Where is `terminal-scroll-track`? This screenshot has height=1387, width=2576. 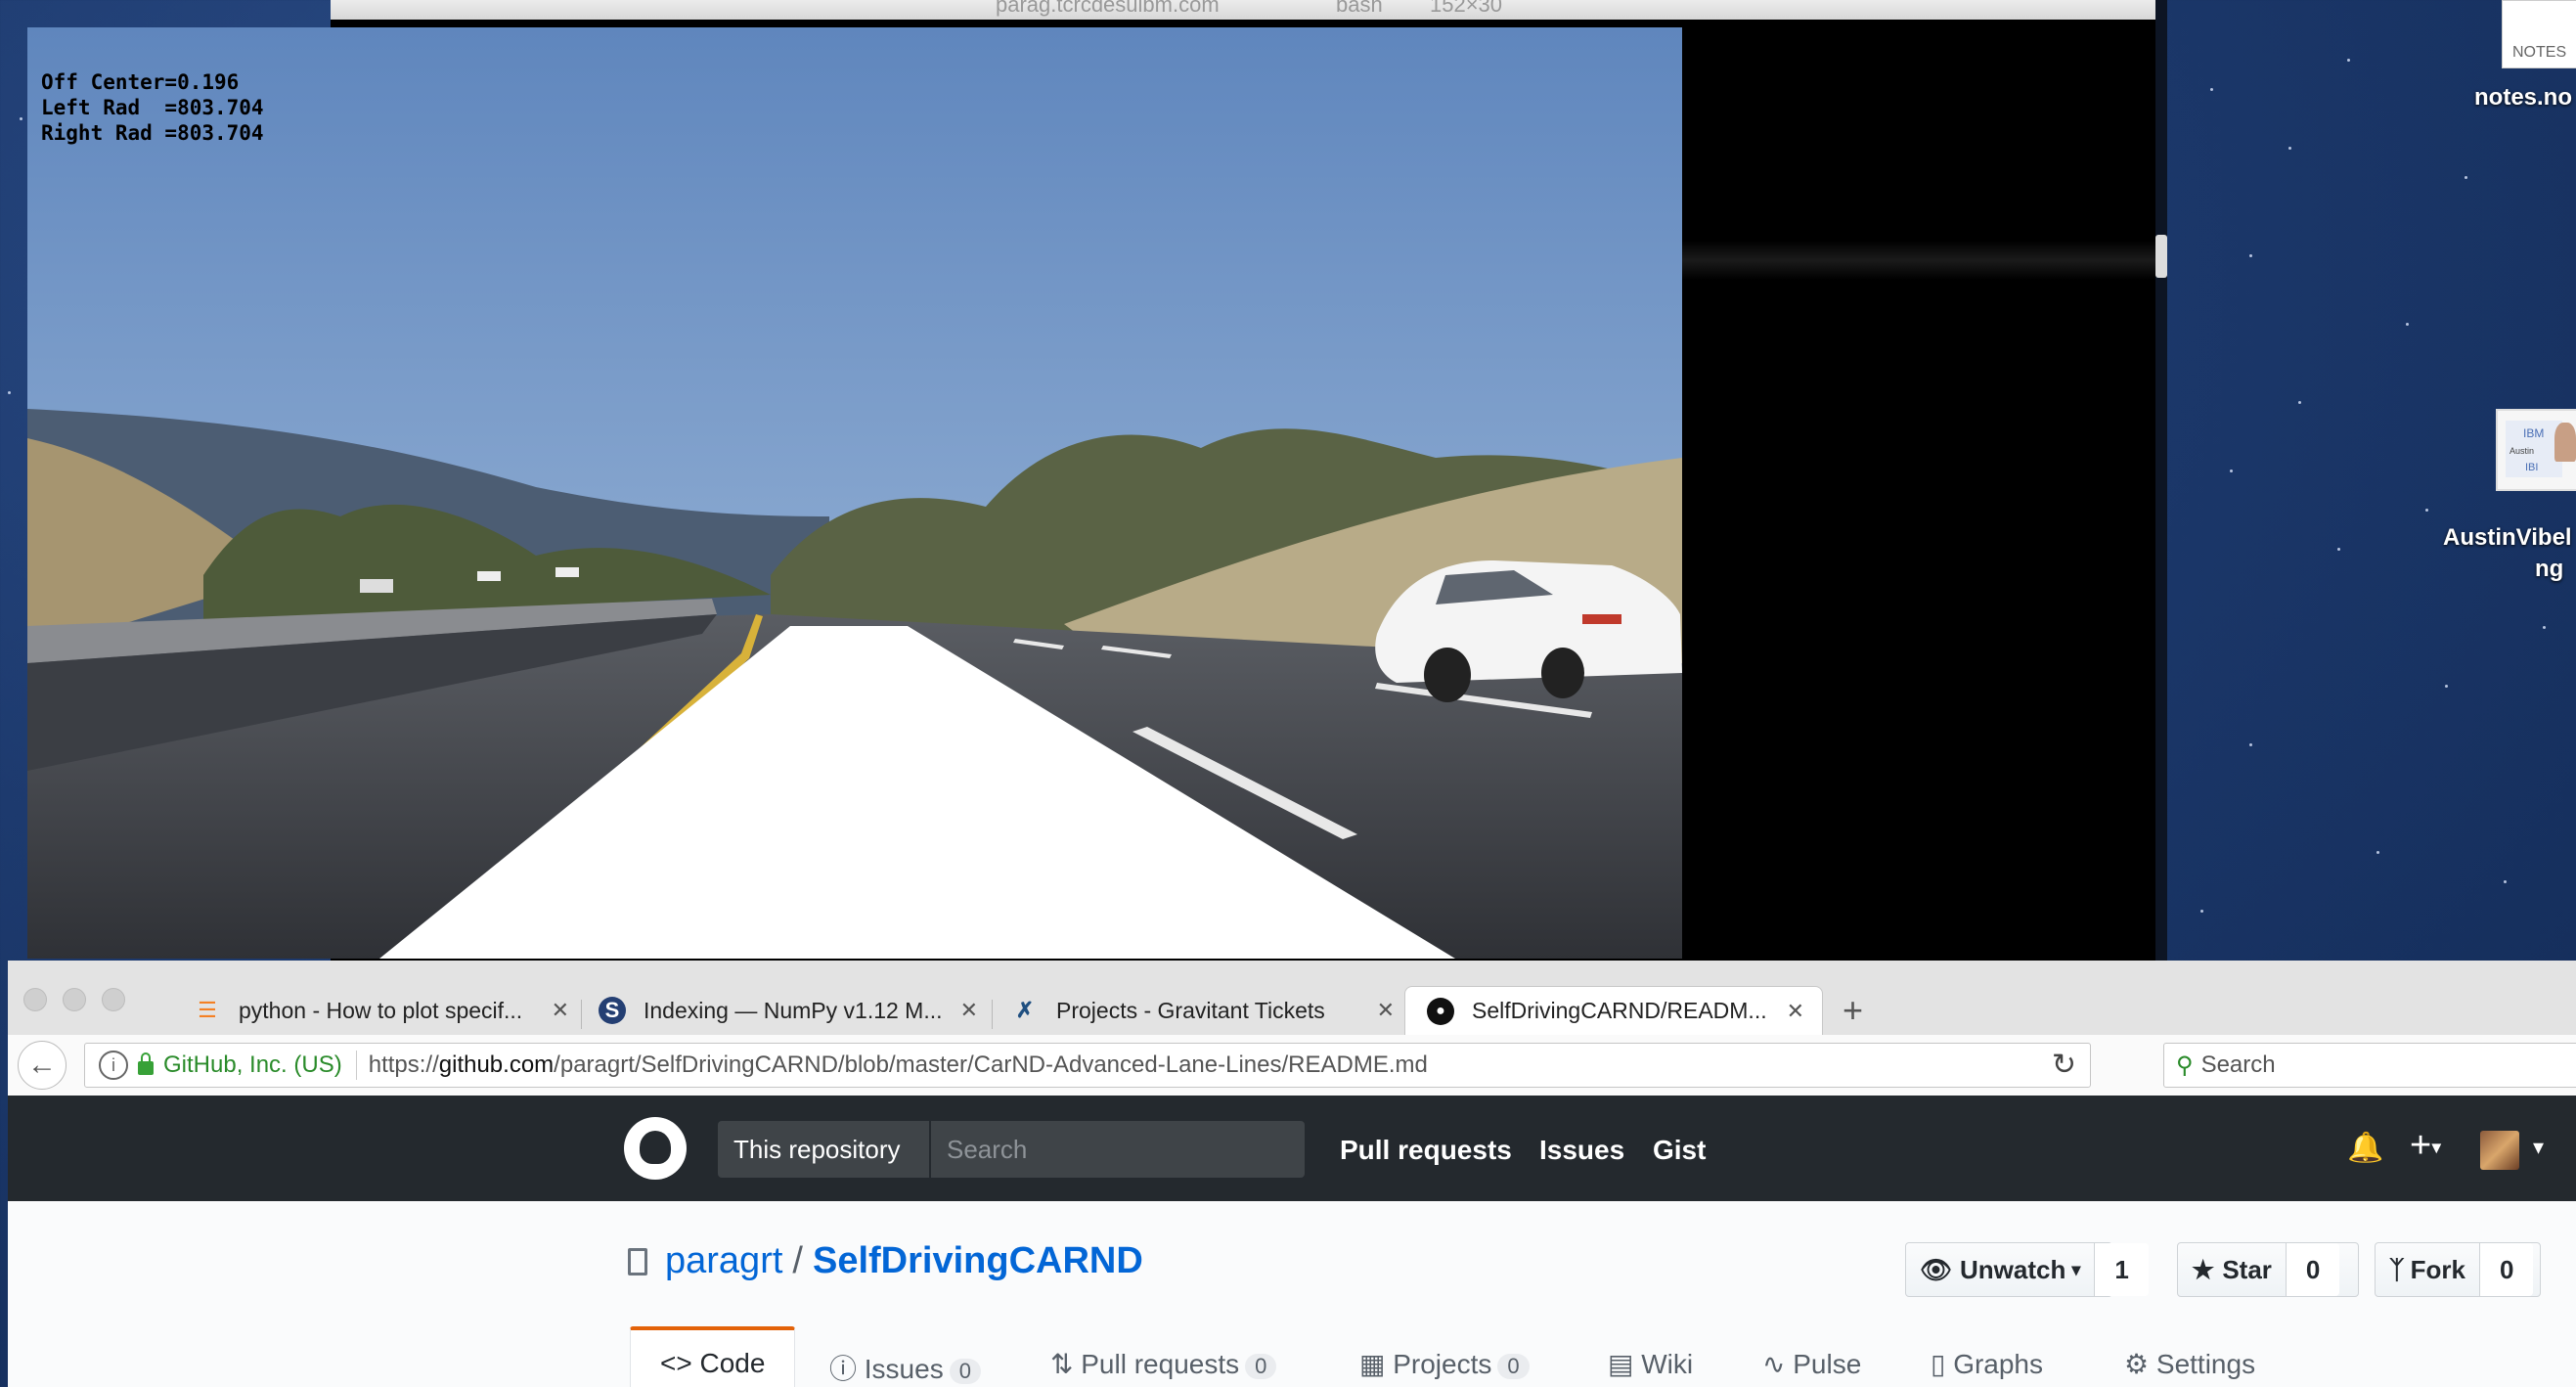
terminal-scroll-track is located at coordinates (2161, 481).